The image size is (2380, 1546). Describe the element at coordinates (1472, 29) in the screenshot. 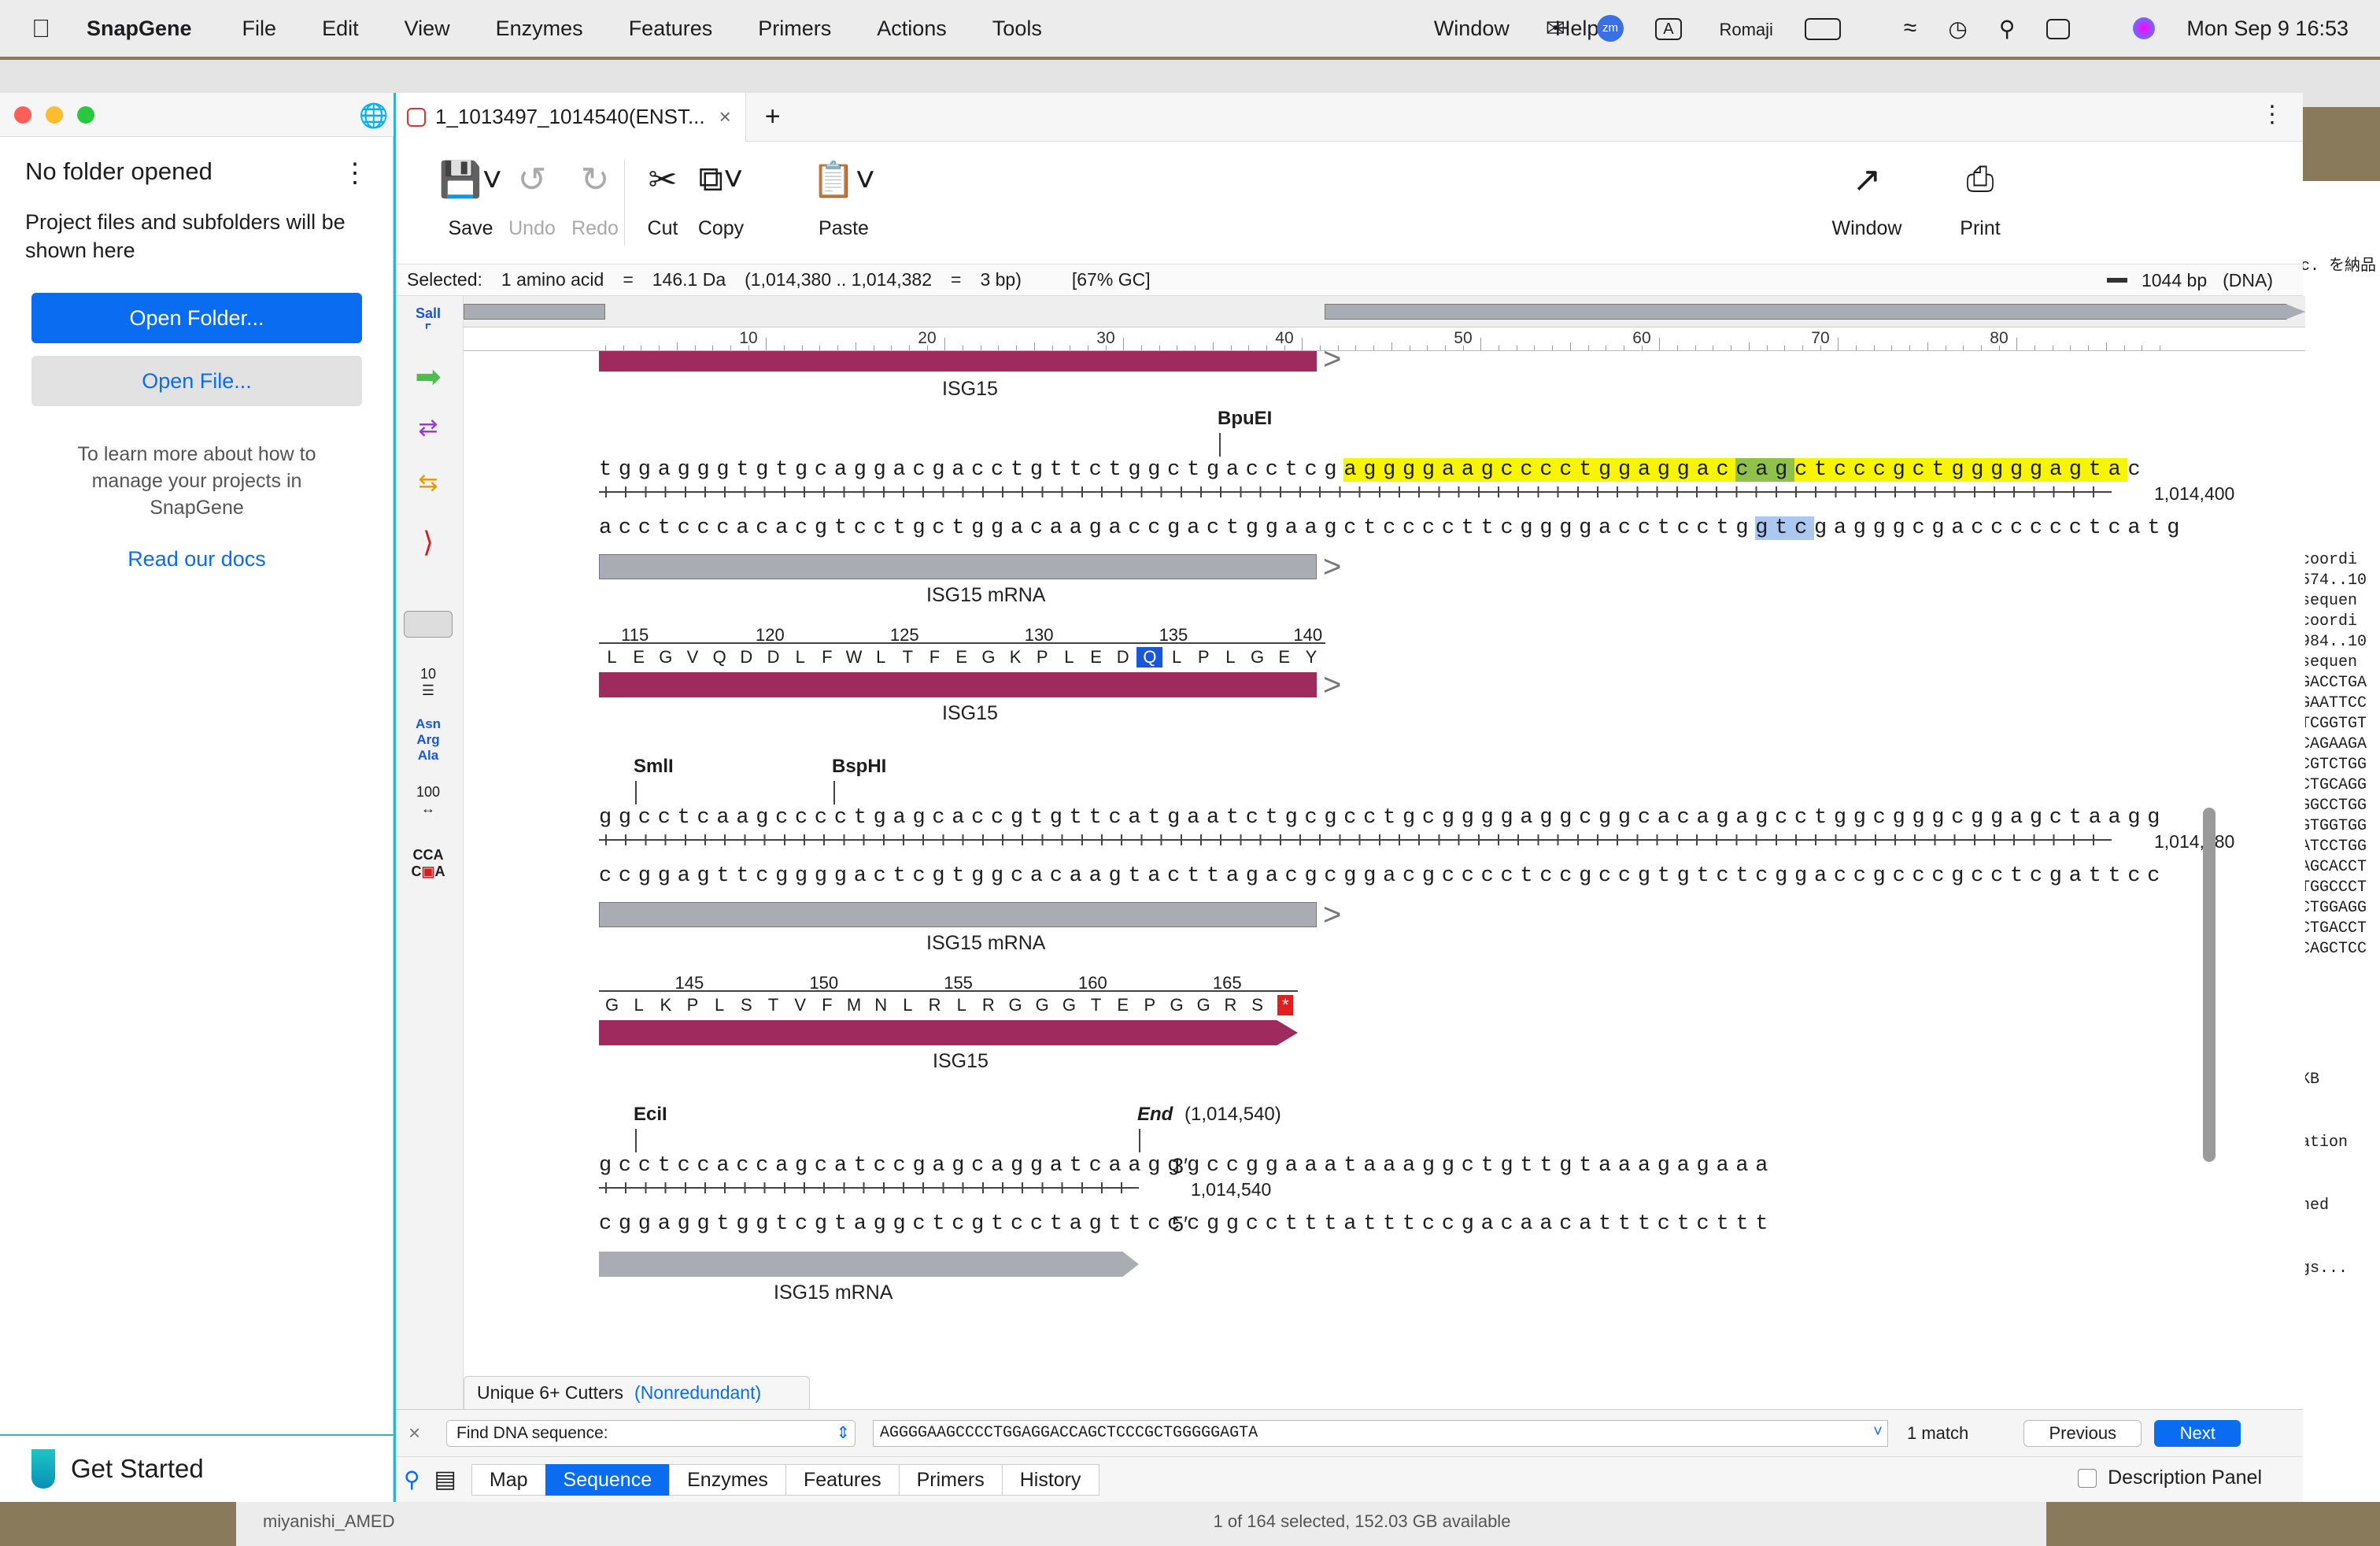

I see `menu-window: Window` at that location.